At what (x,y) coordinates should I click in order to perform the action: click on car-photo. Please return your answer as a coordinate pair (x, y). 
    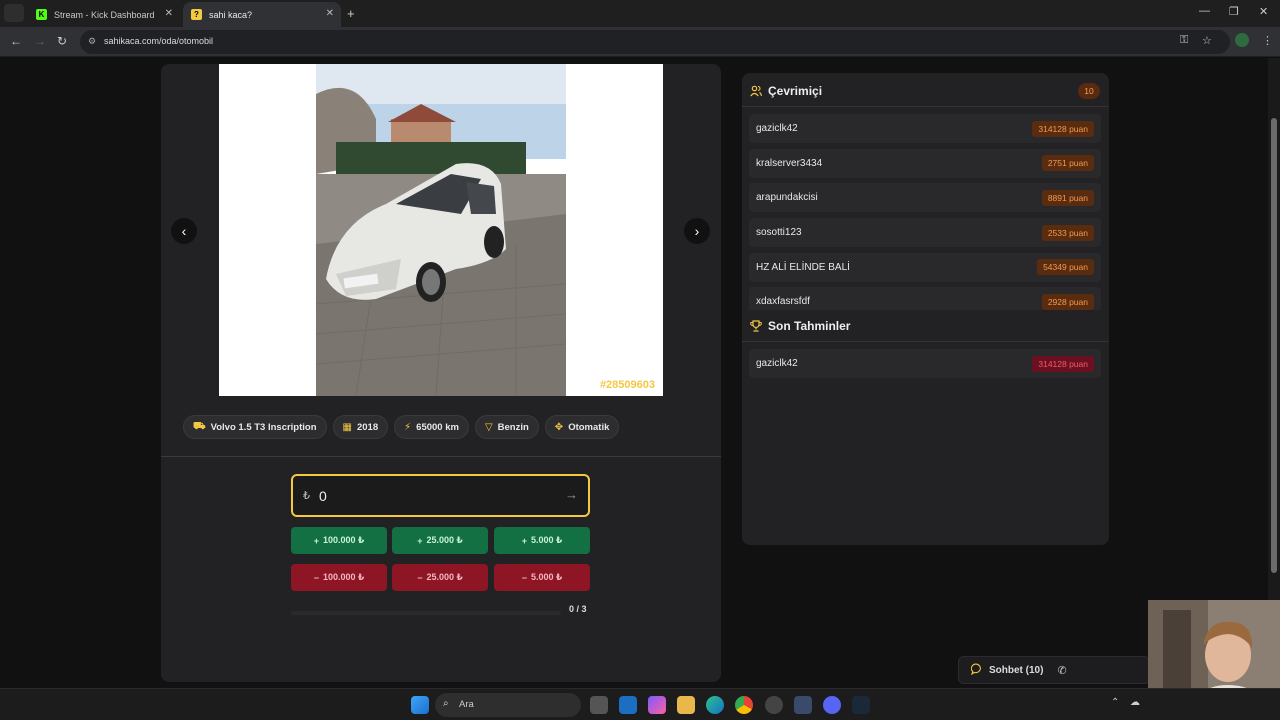
    Looking at the image, I should click on (441, 230).